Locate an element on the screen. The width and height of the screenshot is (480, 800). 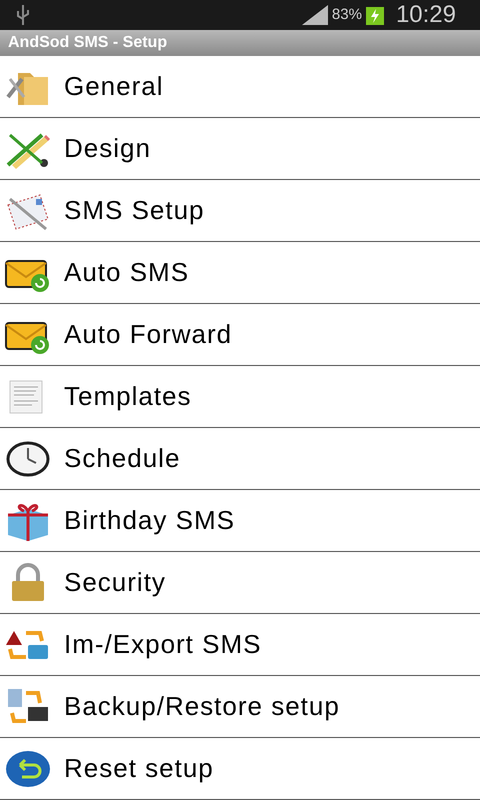
menu-item: Reset setup is located at coordinates (240, 769).